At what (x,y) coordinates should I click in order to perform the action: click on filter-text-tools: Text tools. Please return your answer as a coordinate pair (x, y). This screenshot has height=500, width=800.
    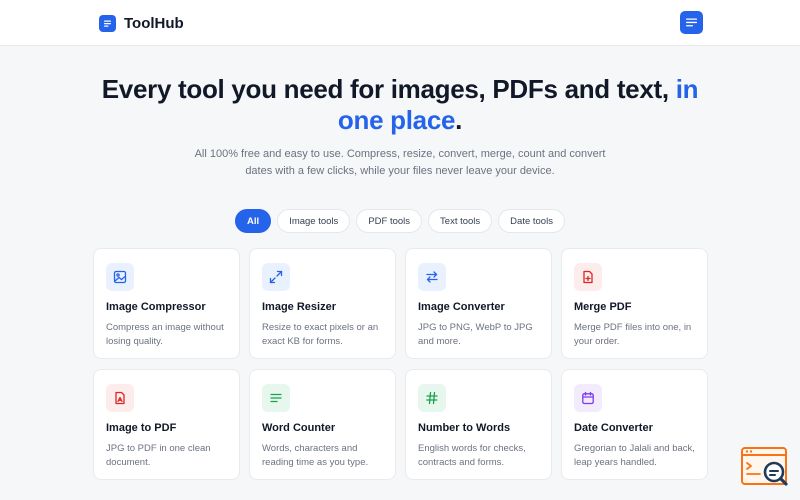
    Looking at the image, I should click on (460, 221).